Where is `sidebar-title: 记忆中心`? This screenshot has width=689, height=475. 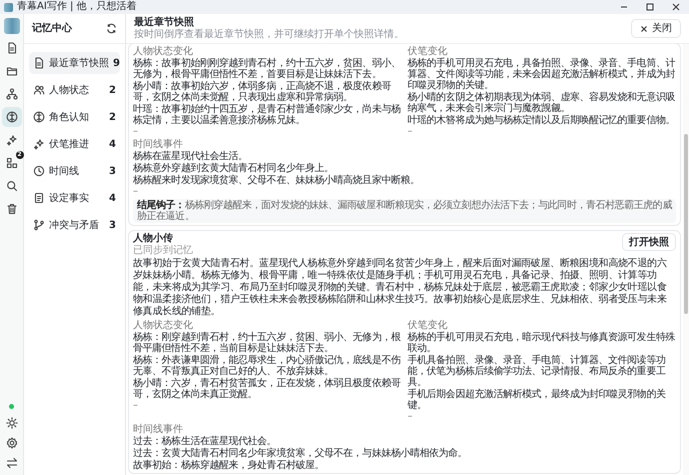
sidebar-title: 记忆中心 is located at coordinates (52, 28).